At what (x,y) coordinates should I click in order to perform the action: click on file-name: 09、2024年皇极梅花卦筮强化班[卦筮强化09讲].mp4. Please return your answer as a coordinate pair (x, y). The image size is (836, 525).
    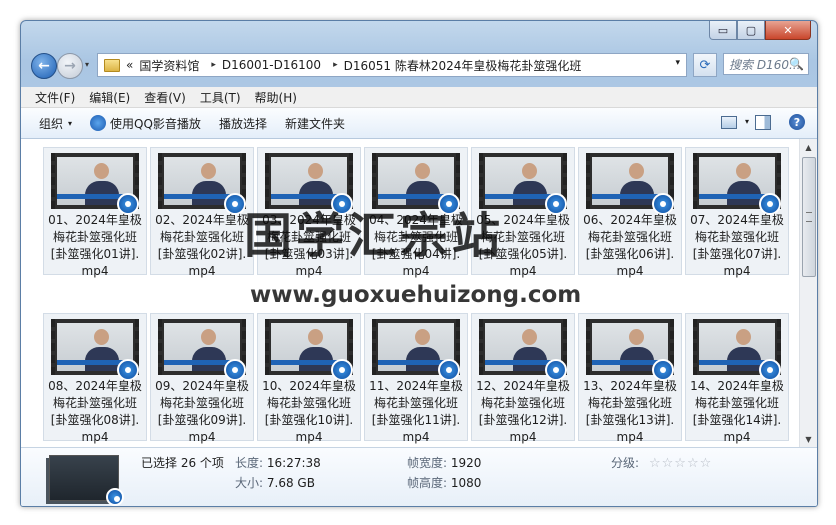
    Looking at the image, I should click on (202, 411).